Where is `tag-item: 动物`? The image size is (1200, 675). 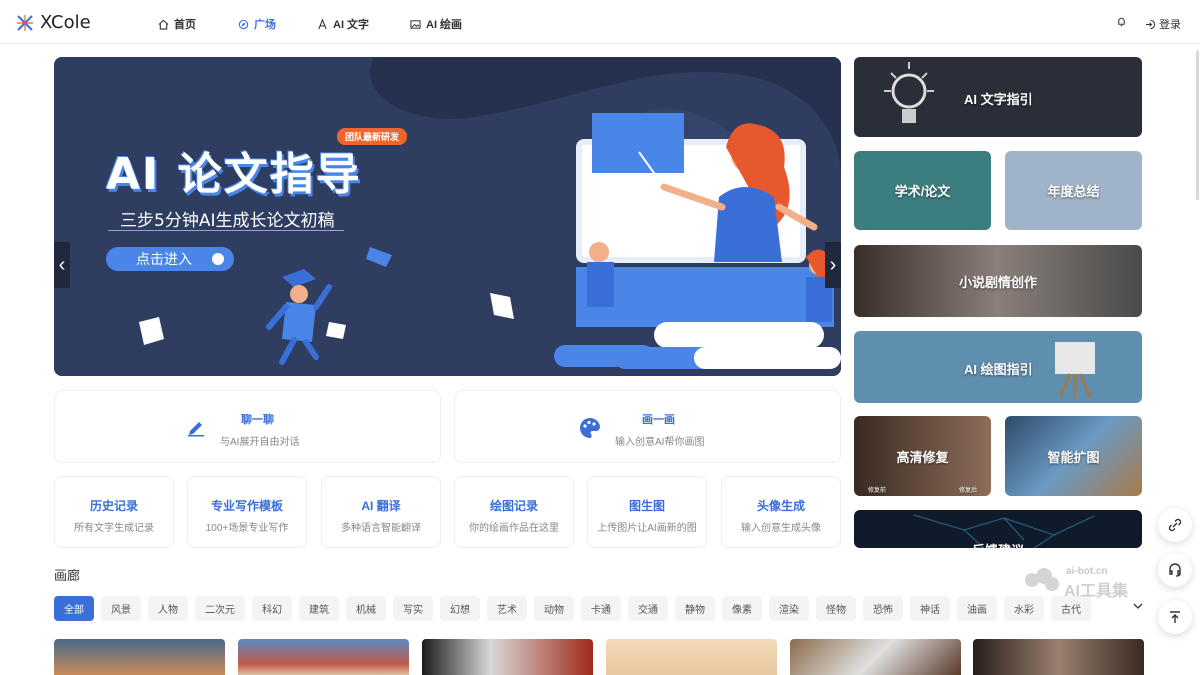
tag-item: 动物 is located at coordinates (554, 608).